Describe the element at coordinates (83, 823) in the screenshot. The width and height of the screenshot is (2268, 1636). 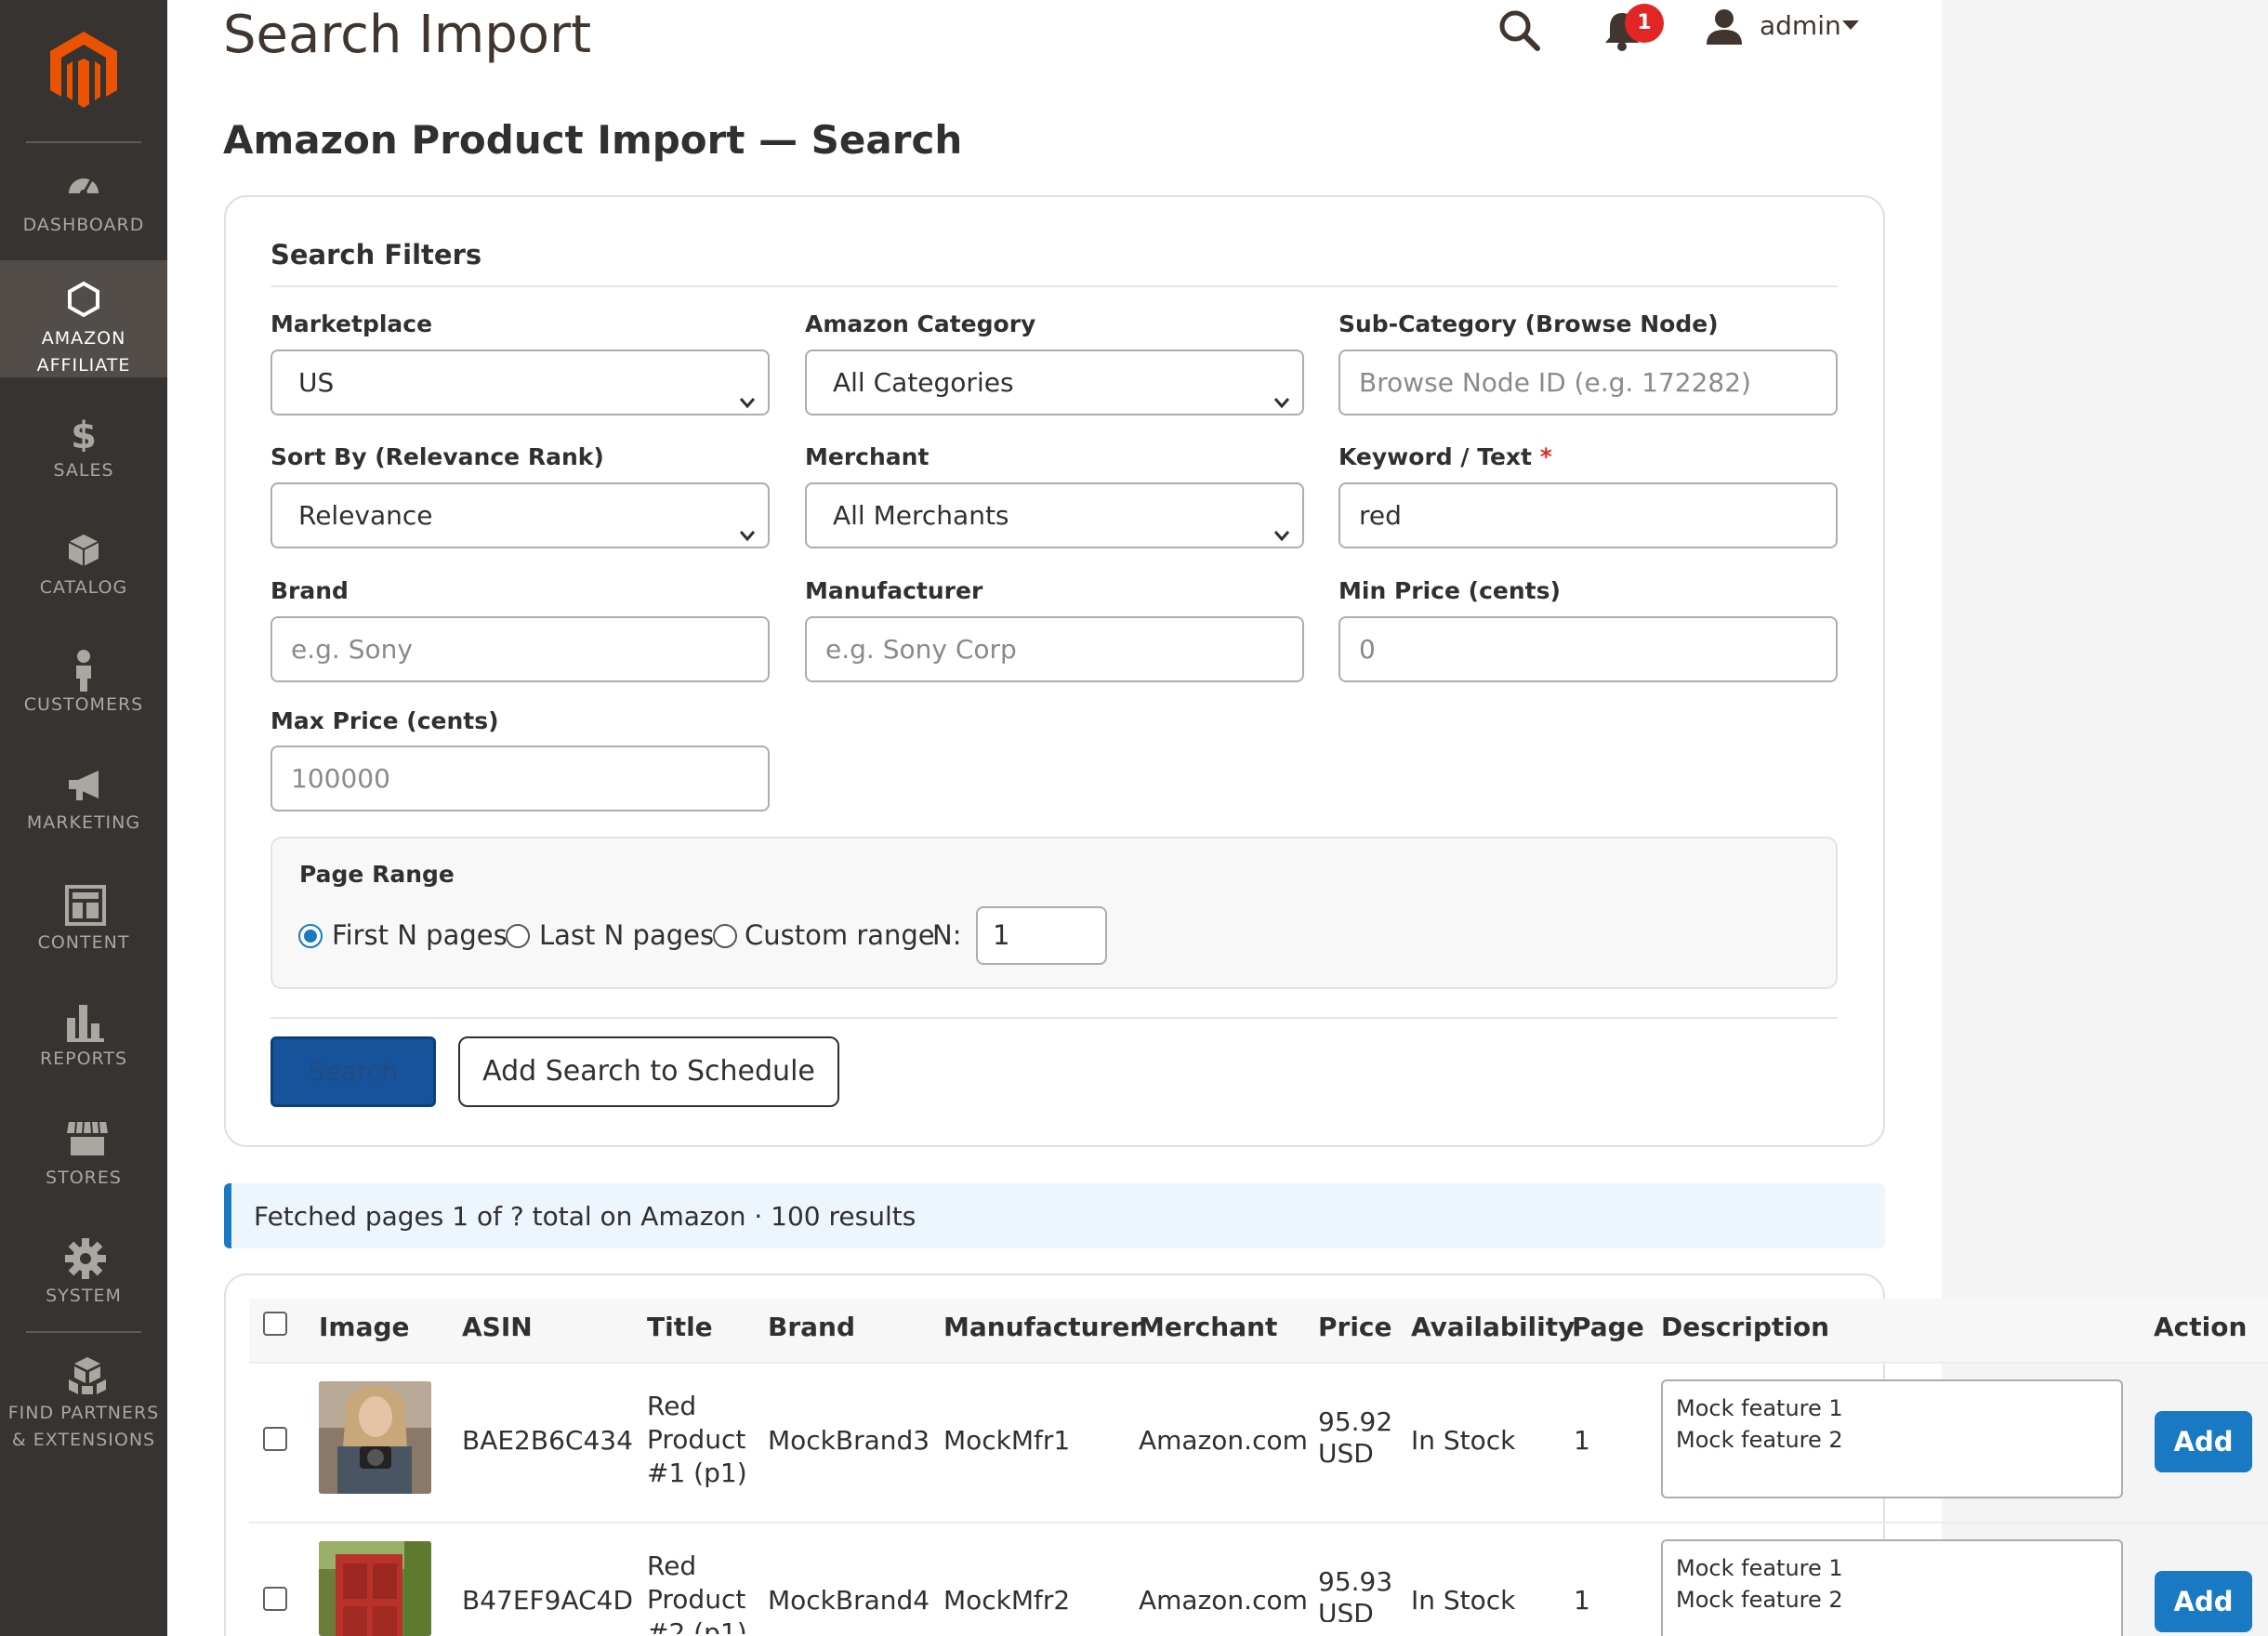
I see `sidebar-item-label: MARKETING` at that location.